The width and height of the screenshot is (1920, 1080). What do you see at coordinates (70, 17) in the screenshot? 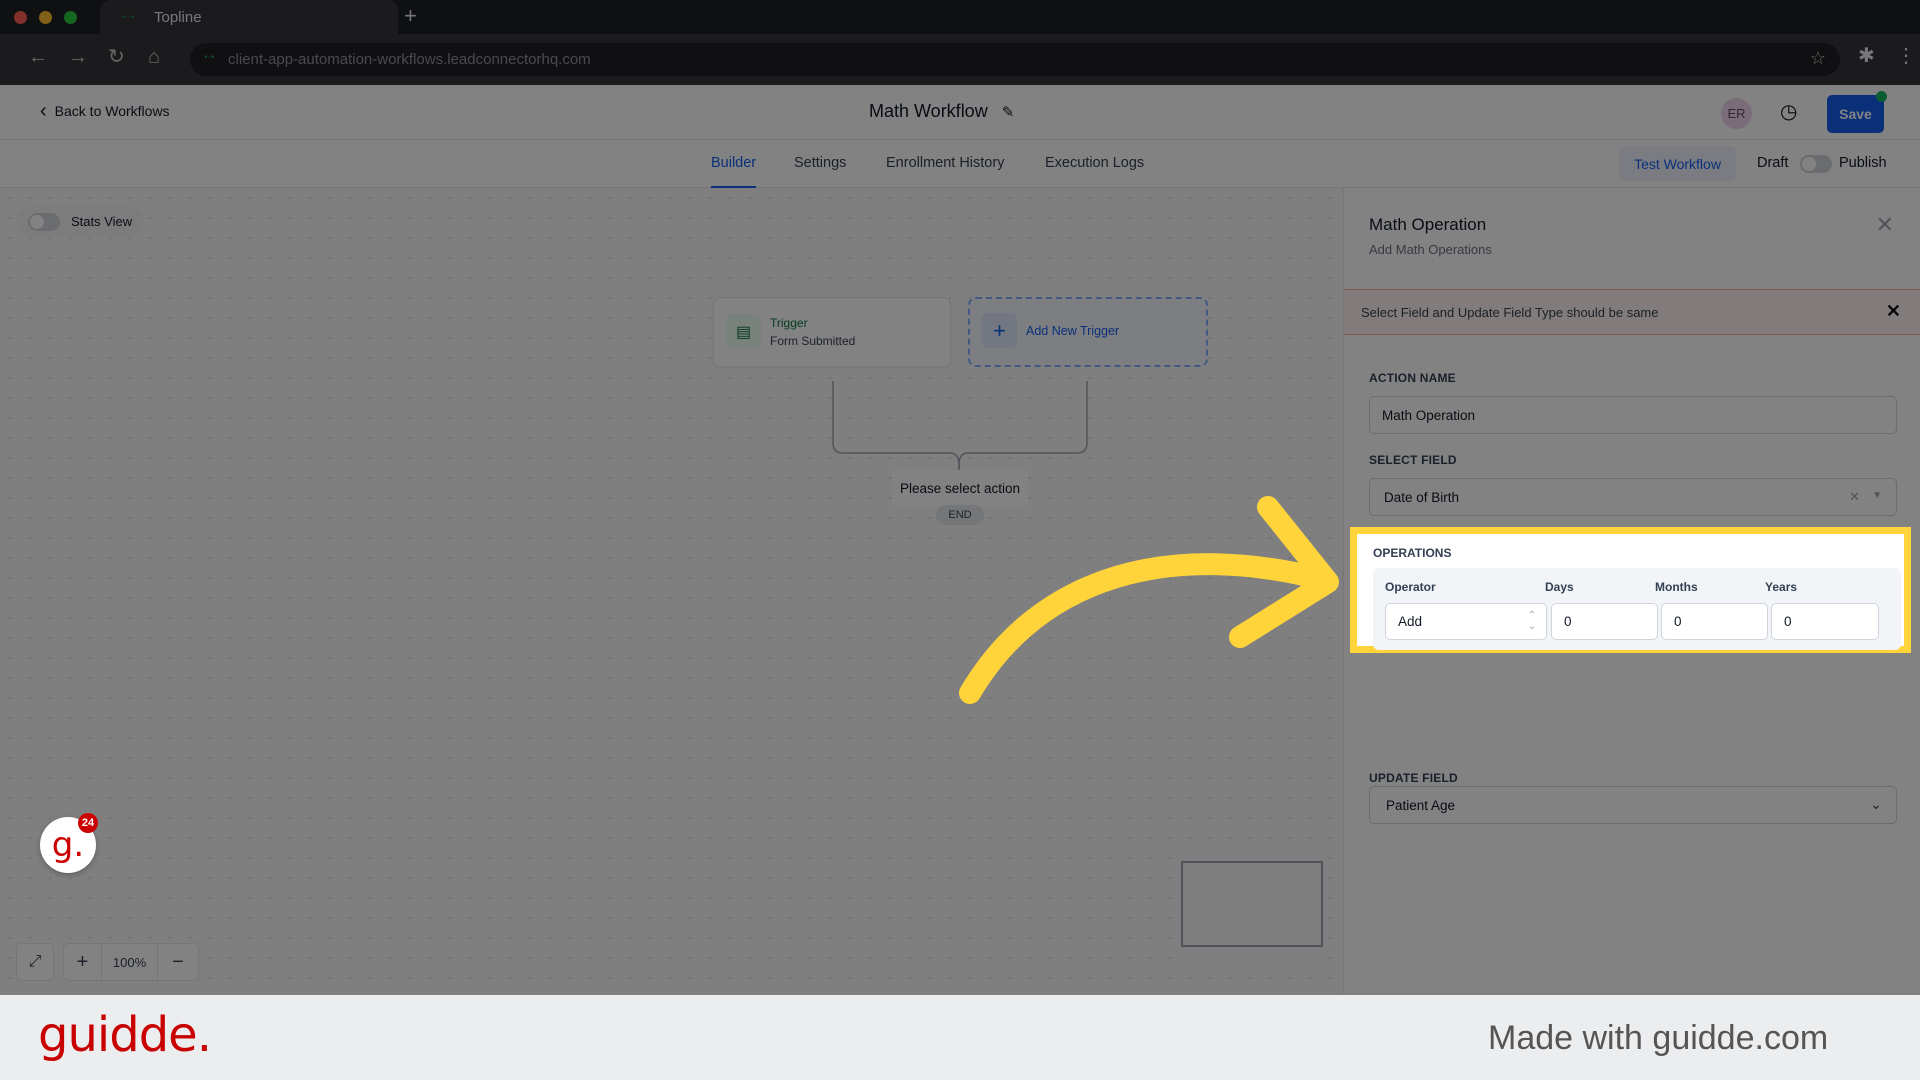
I see `maximize-window-button` at bounding box center [70, 17].